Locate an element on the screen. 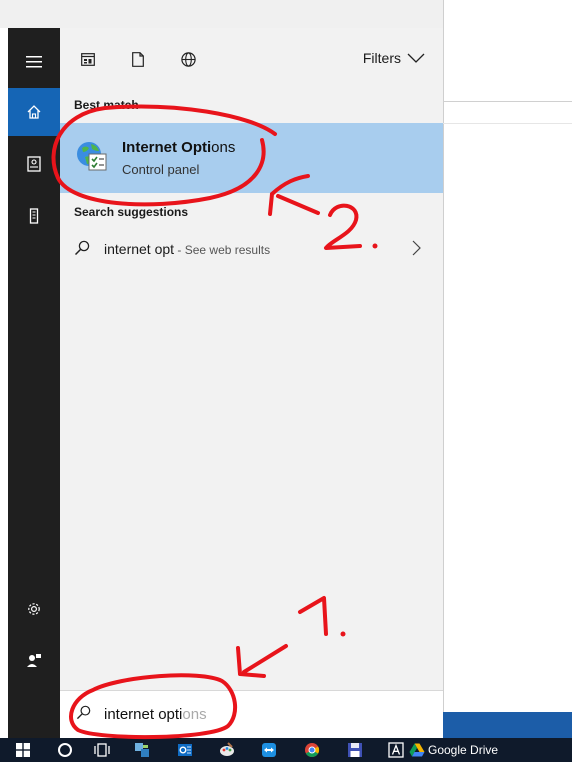 The width and height of the screenshot is (572, 762). taskbar: Google Drive is located at coordinates (286, 750).